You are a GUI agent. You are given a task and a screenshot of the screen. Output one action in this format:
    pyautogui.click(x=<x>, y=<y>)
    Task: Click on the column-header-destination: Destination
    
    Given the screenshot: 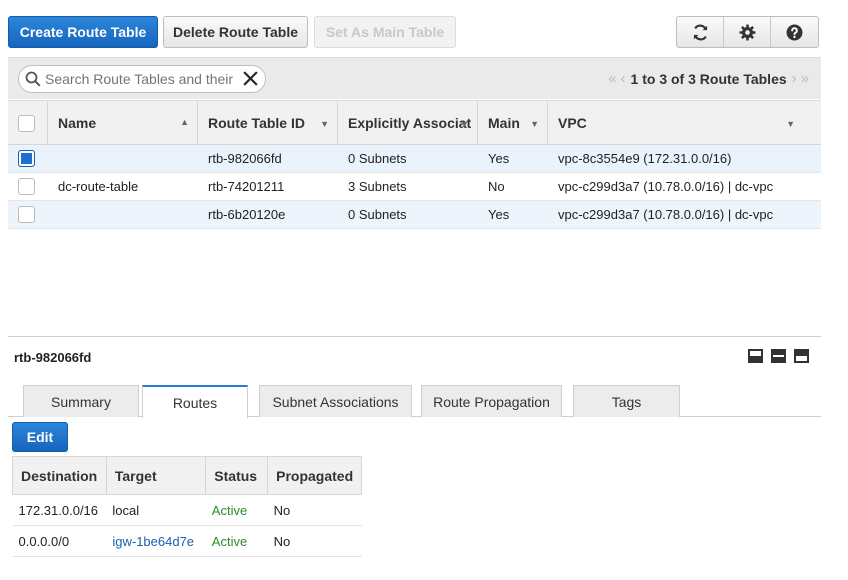 What is the action you would take?
    pyautogui.click(x=59, y=475)
    